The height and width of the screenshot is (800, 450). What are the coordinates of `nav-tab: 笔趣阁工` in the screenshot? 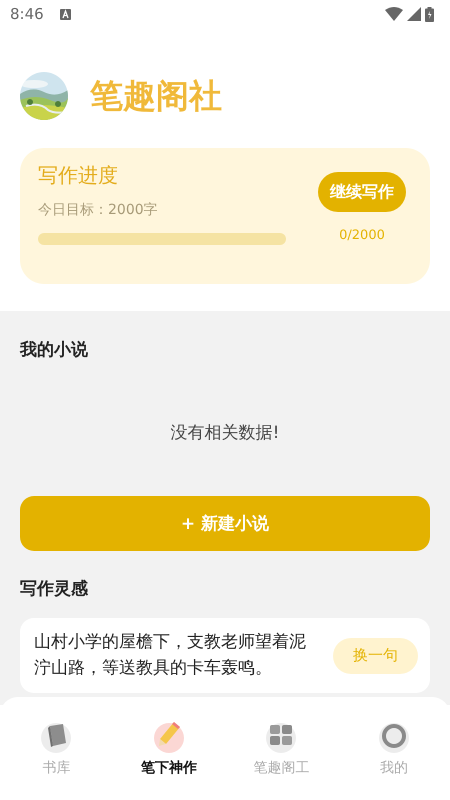 It's located at (281, 759).